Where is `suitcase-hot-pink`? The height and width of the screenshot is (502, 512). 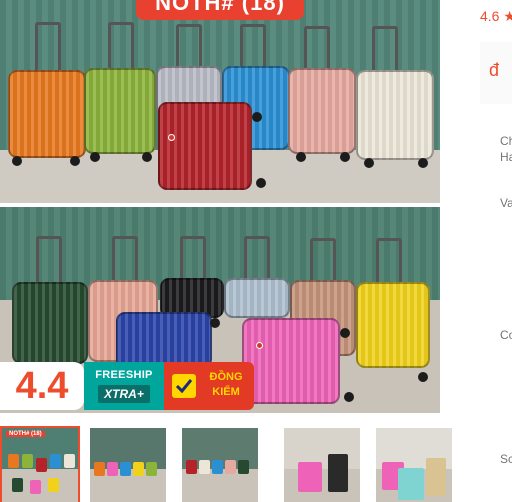
suitcase-hot-pink is located at coordinates (291, 361).